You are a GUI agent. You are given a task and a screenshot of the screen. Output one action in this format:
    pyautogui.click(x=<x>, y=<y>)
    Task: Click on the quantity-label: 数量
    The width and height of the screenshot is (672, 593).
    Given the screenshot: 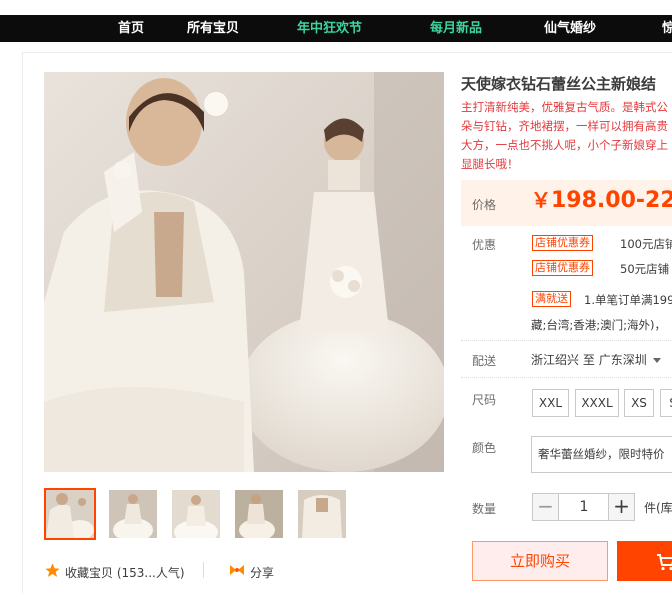 What is the action you would take?
    pyautogui.click(x=484, y=509)
    